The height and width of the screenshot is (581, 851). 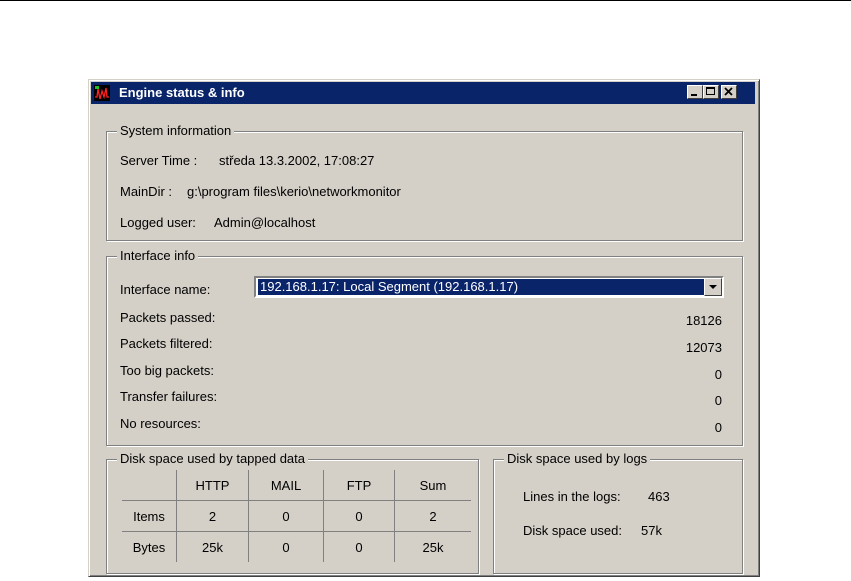 I want to click on packets-filtered-value: 12073, so click(x=703, y=347).